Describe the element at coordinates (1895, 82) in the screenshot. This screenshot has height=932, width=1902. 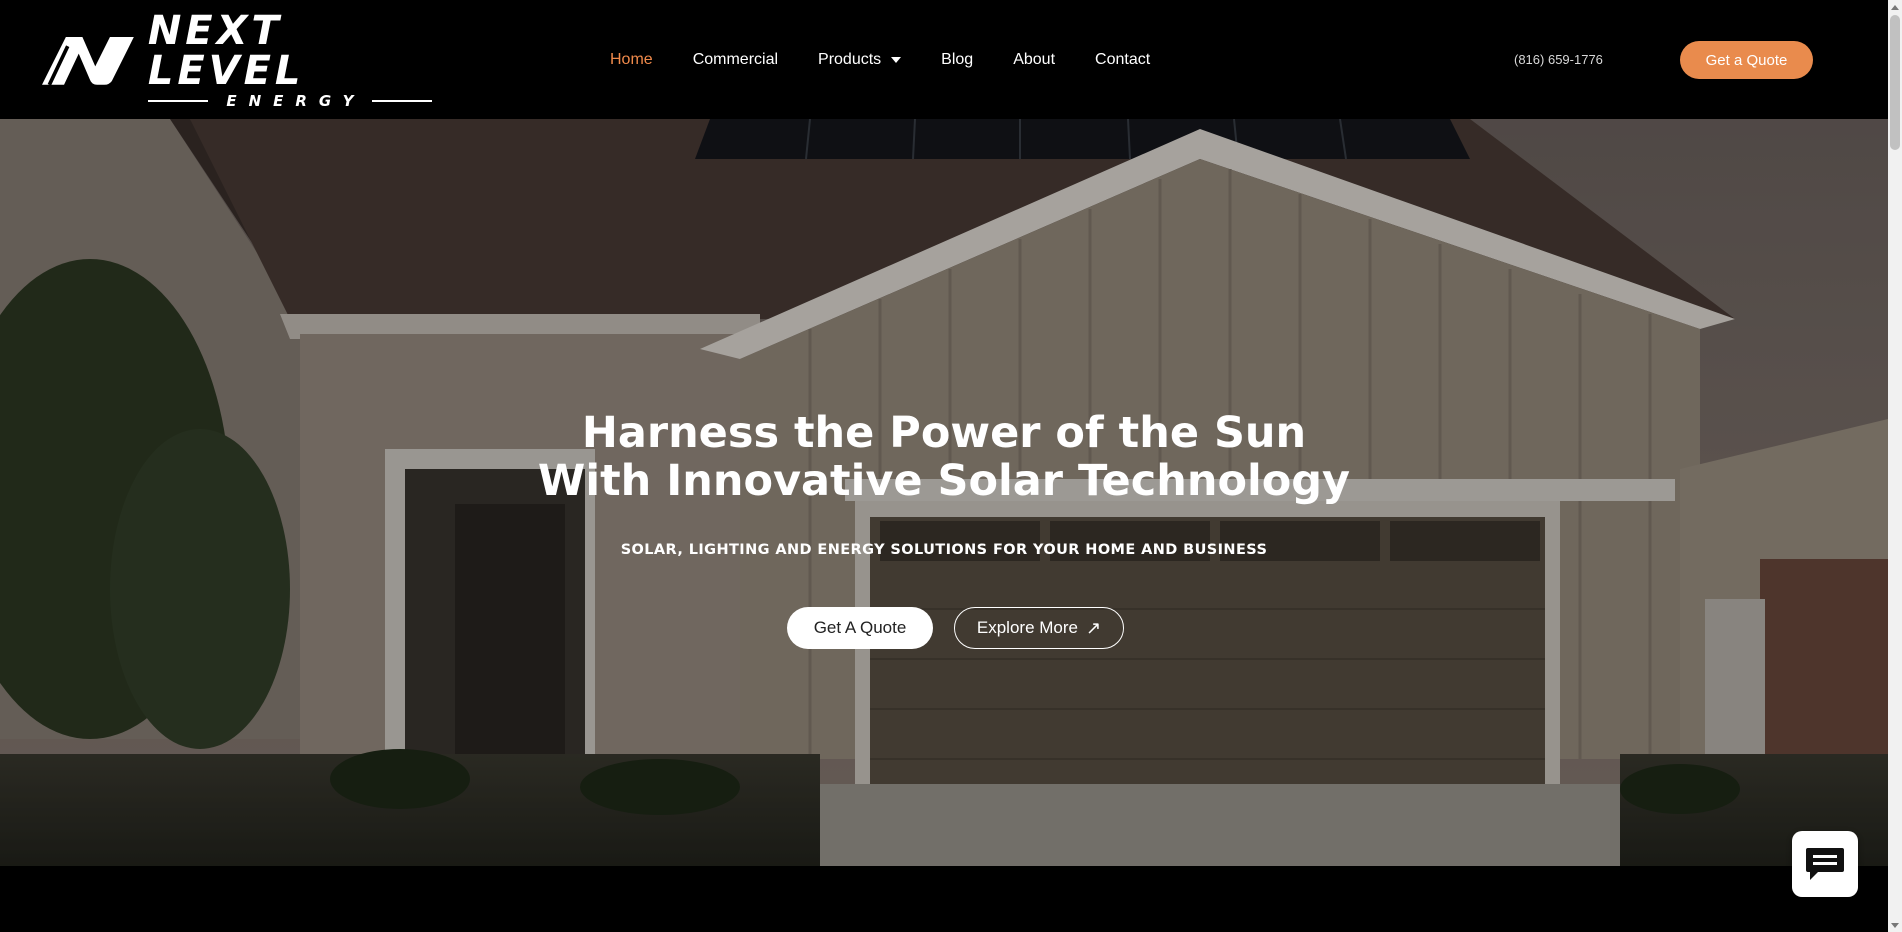
I see `scrollbar-thumb` at that location.